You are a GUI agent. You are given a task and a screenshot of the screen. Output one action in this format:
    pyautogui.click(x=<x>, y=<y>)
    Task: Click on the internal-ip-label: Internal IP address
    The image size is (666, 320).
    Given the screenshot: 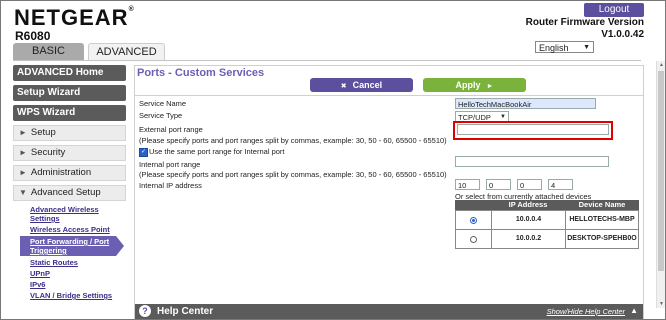 What is the action you would take?
    pyautogui.click(x=170, y=185)
    